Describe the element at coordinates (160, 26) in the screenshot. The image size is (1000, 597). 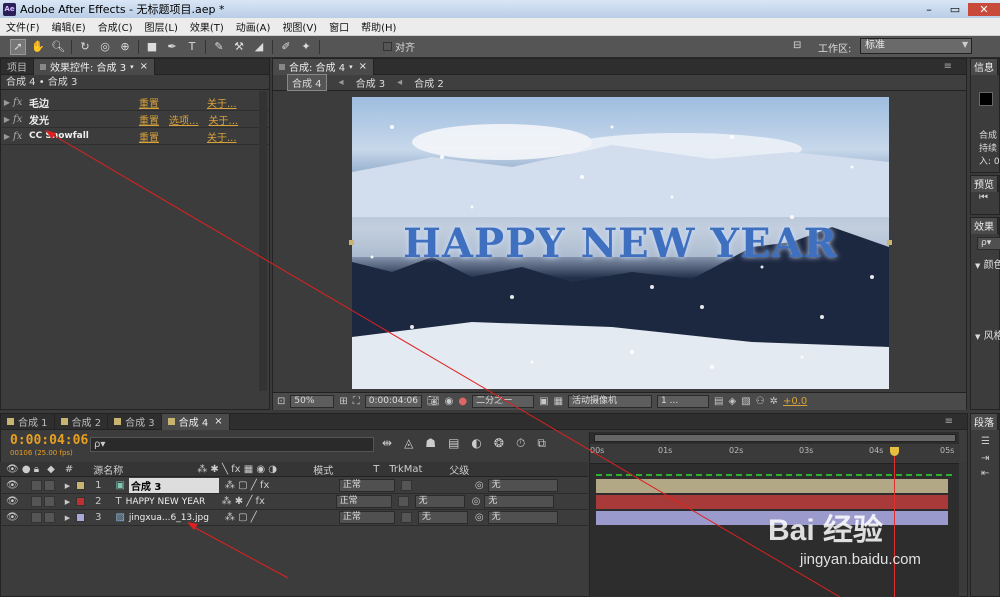
I see `menu-layer: 图层(L)` at that location.